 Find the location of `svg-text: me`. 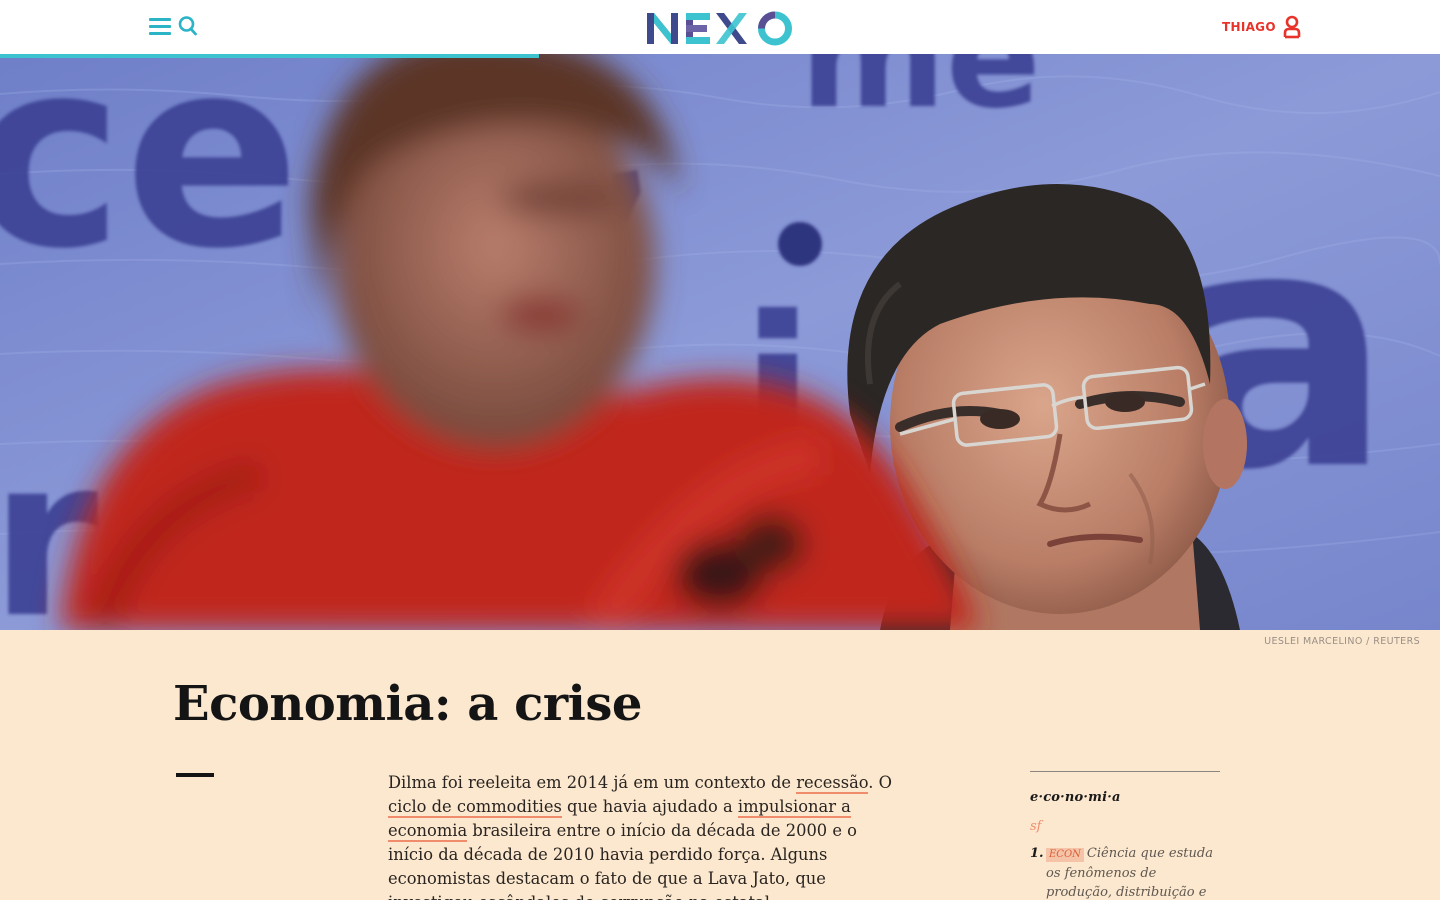

svg-text: me is located at coordinates (920, 97).